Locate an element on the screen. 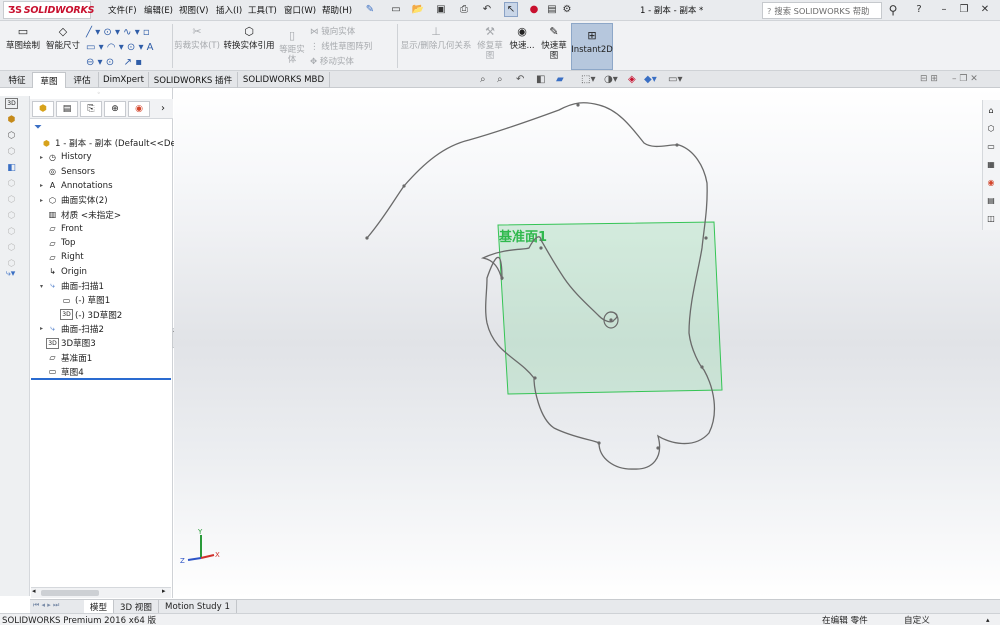 Image resolution: width=1000 pixels, height=625 pixels. home-icon: ⌂ is located at coordinates (991, 110).